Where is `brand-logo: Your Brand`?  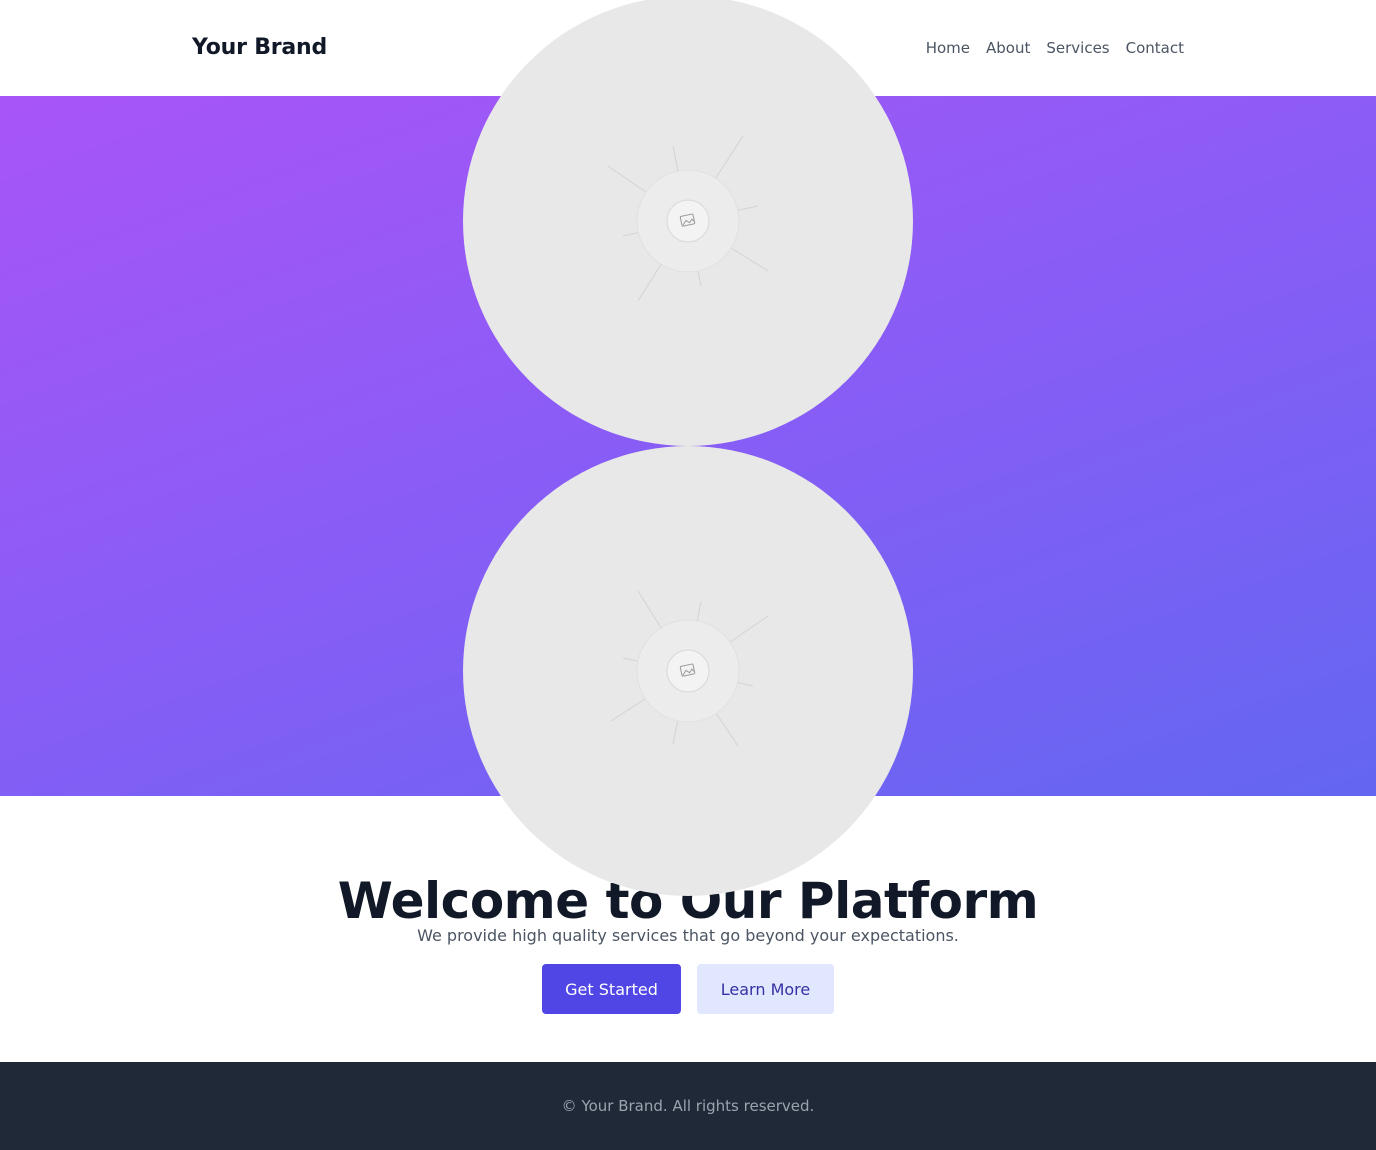
brand-logo: Your Brand is located at coordinates (259, 48).